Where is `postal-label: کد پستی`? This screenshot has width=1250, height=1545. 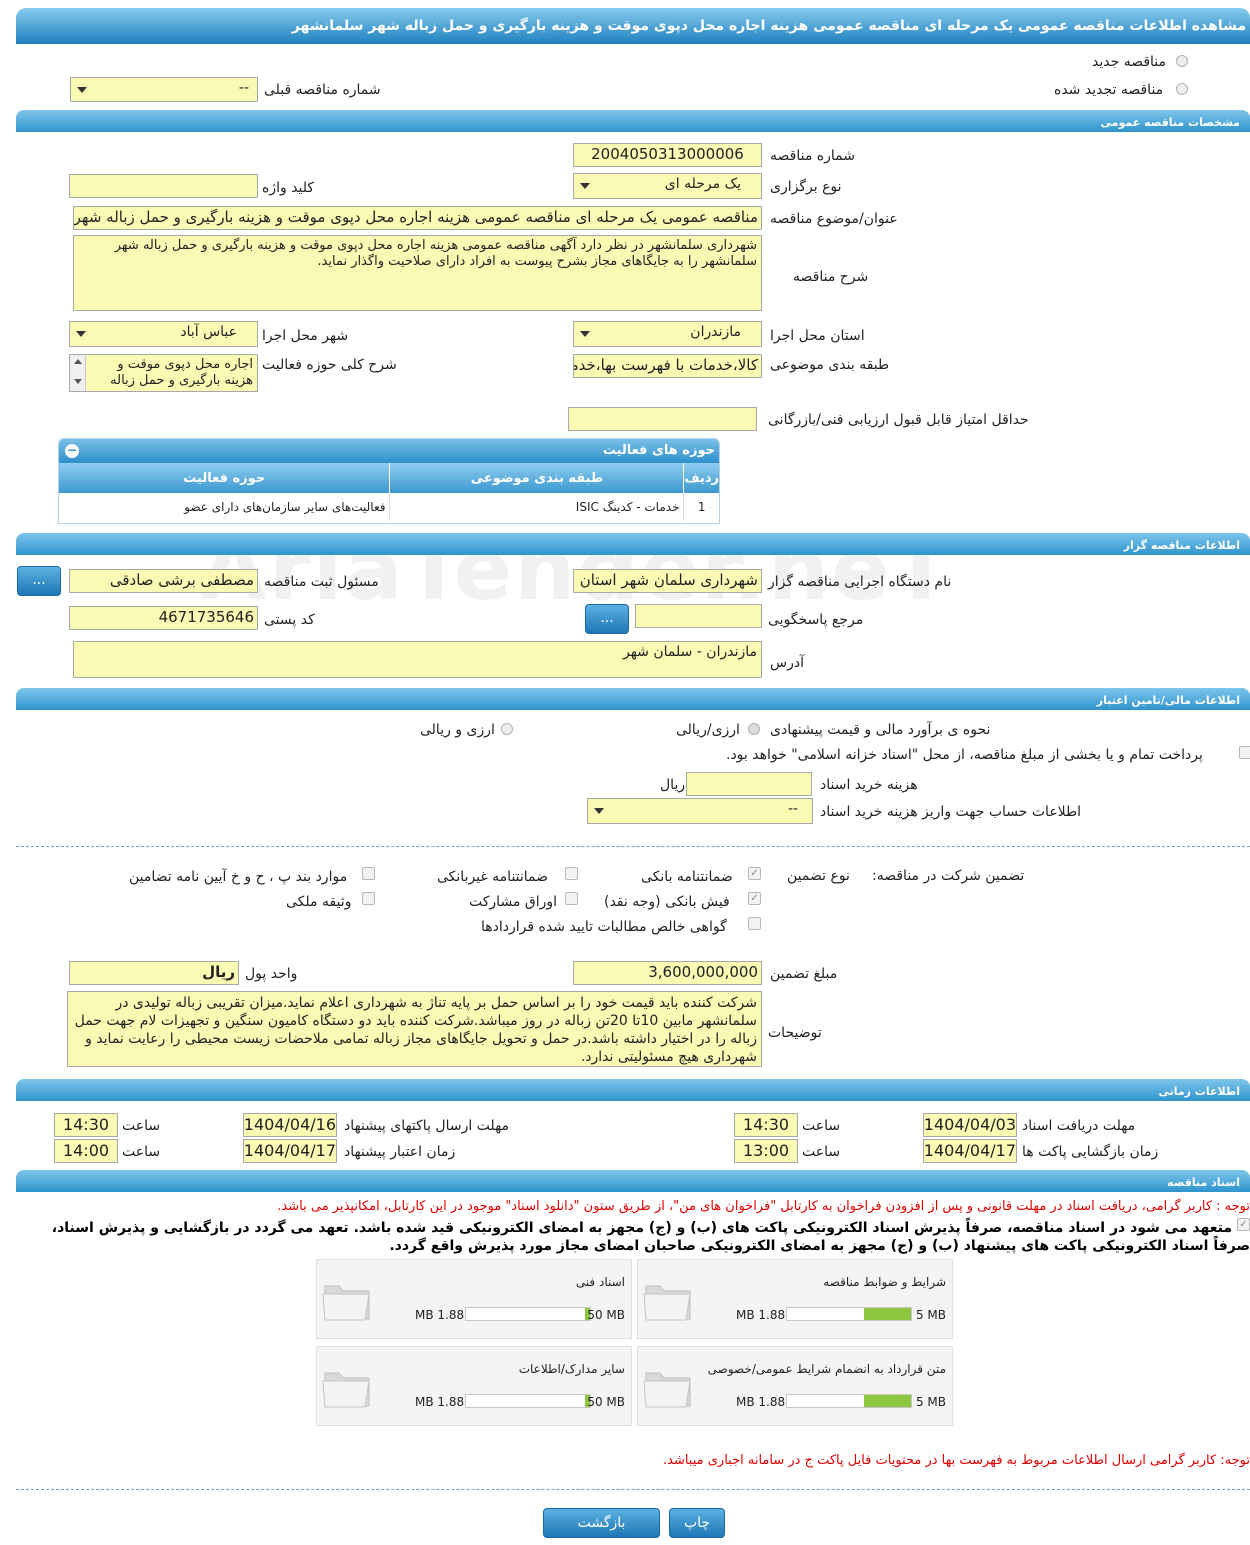 postal-label: کد پستی is located at coordinates (289, 620).